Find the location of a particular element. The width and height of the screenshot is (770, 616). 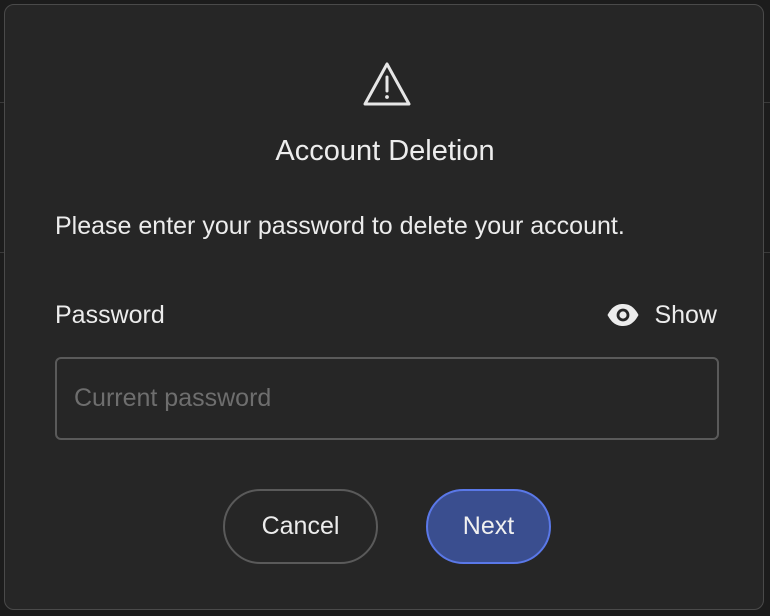

next-button: Next is located at coordinates (488, 526).